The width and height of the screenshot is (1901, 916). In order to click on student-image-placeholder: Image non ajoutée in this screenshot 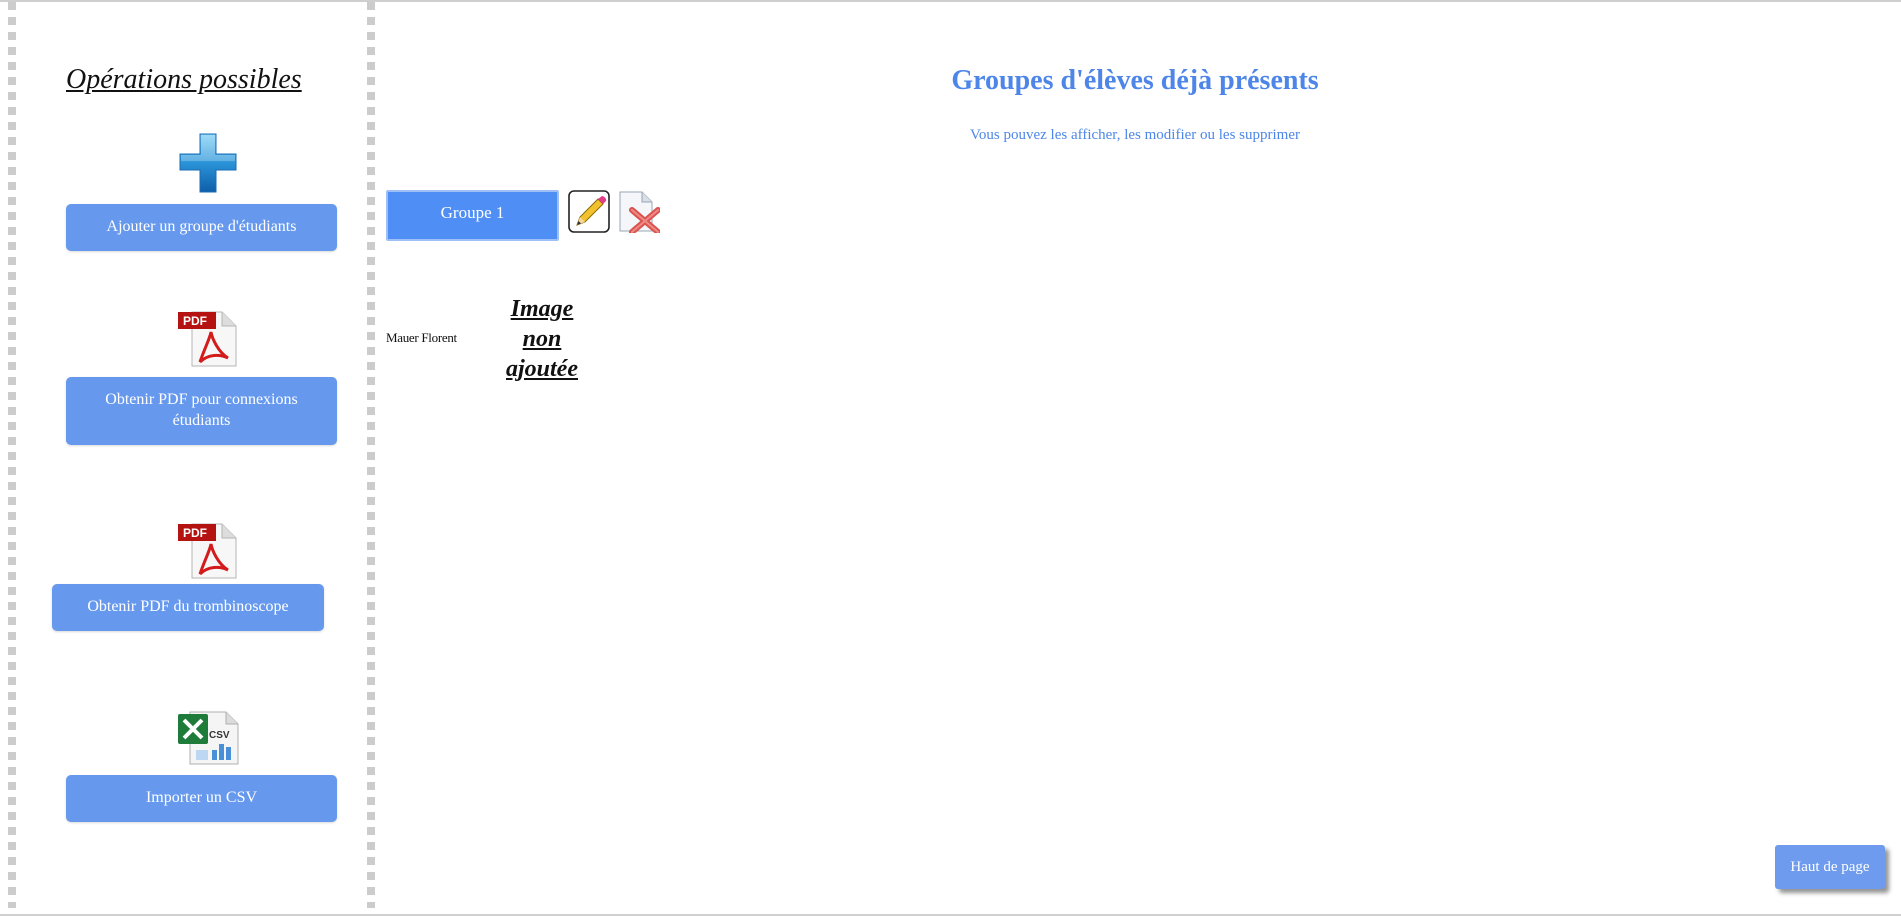, I will do `click(542, 339)`.